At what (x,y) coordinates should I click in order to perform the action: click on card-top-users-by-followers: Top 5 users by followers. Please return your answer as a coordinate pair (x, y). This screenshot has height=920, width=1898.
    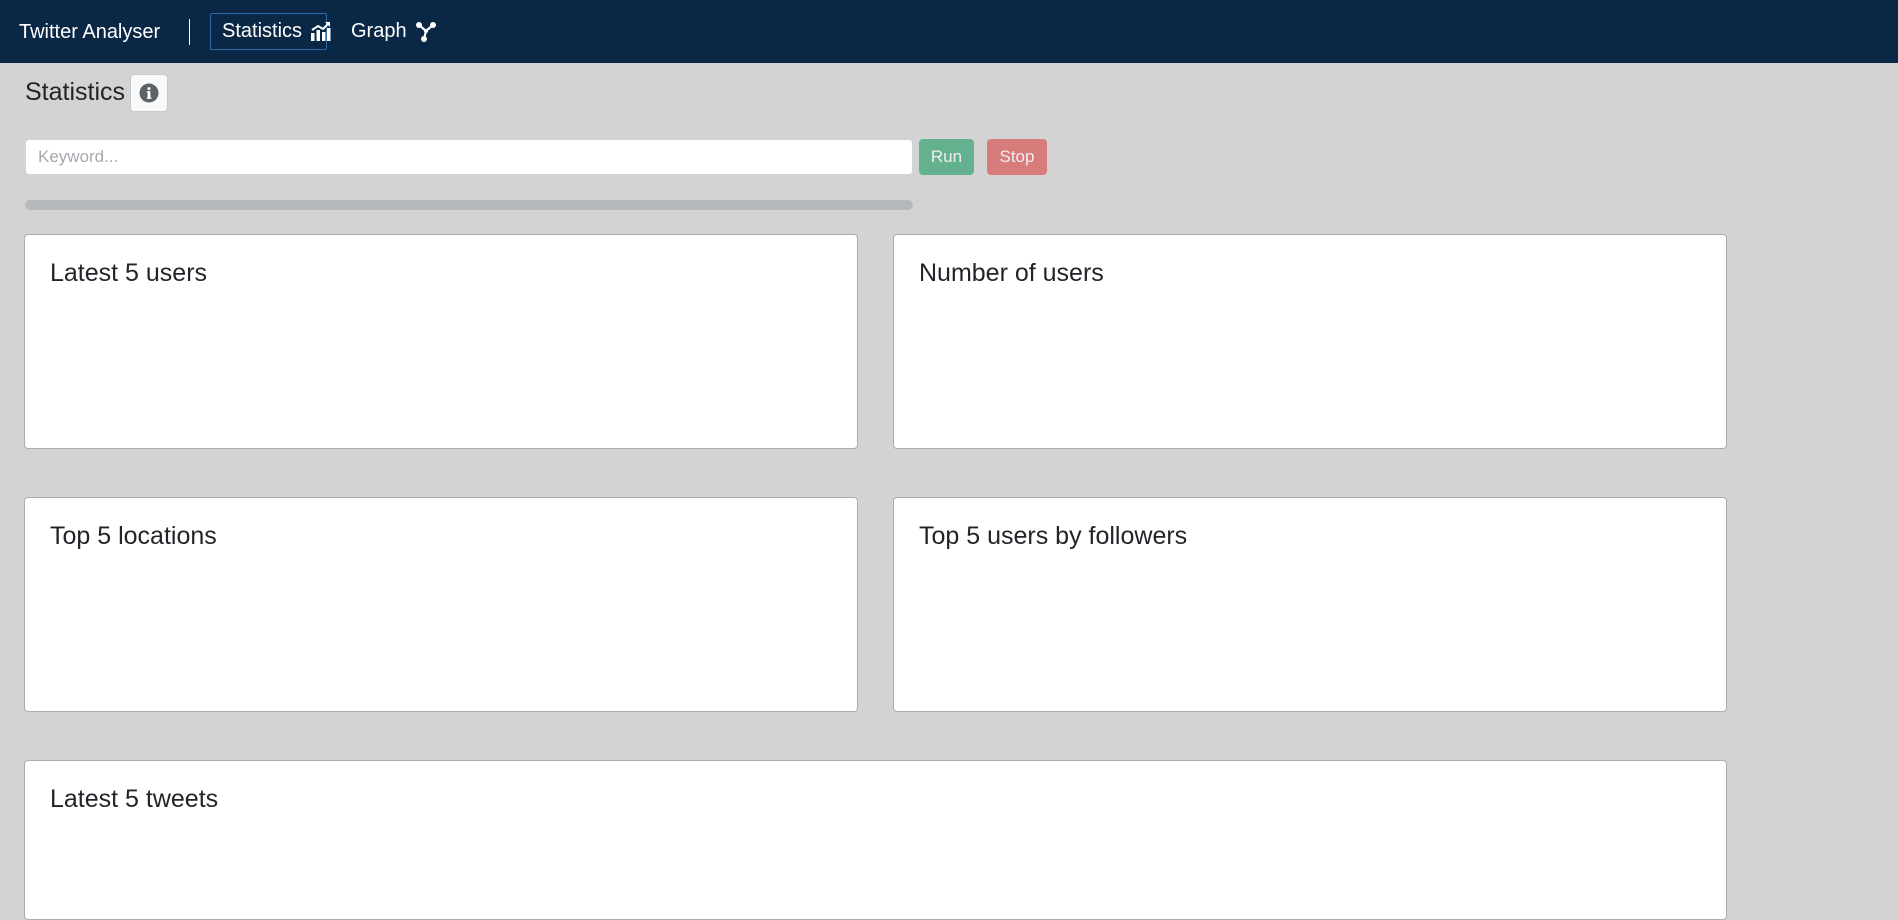
    Looking at the image, I should click on (1310, 604).